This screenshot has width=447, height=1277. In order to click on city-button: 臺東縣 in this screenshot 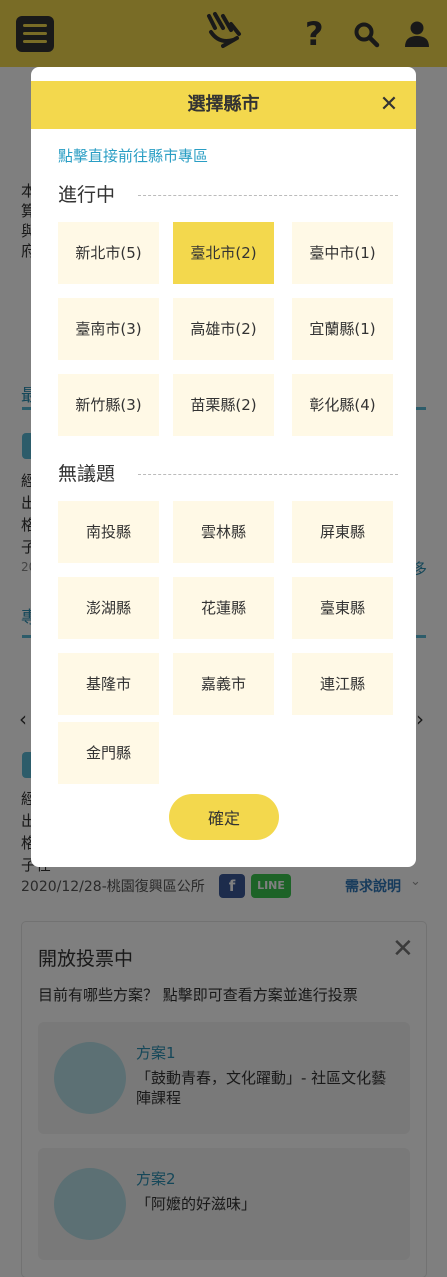, I will do `click(342, 608)`.